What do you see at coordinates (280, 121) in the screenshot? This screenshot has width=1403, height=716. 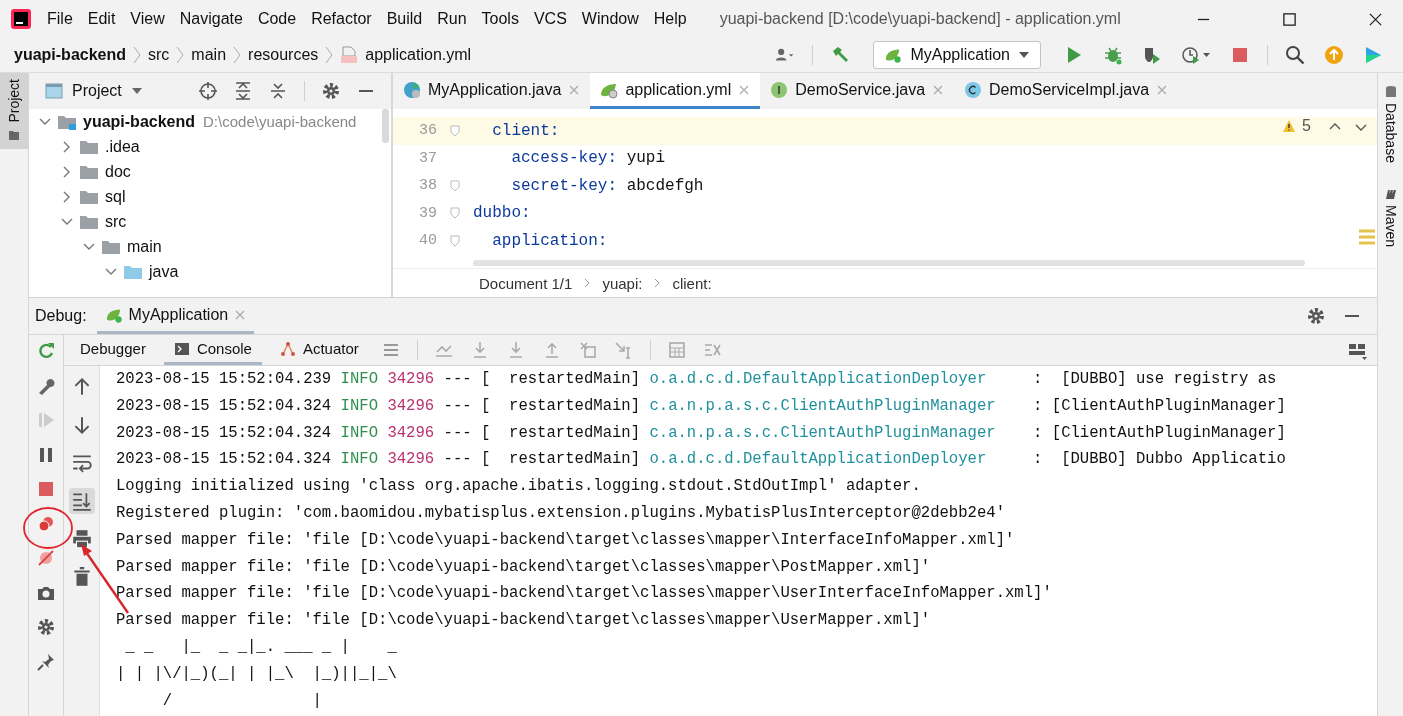 I see `path-hint: D:\code\yuapi-backend` at bounding box center [280, 121].